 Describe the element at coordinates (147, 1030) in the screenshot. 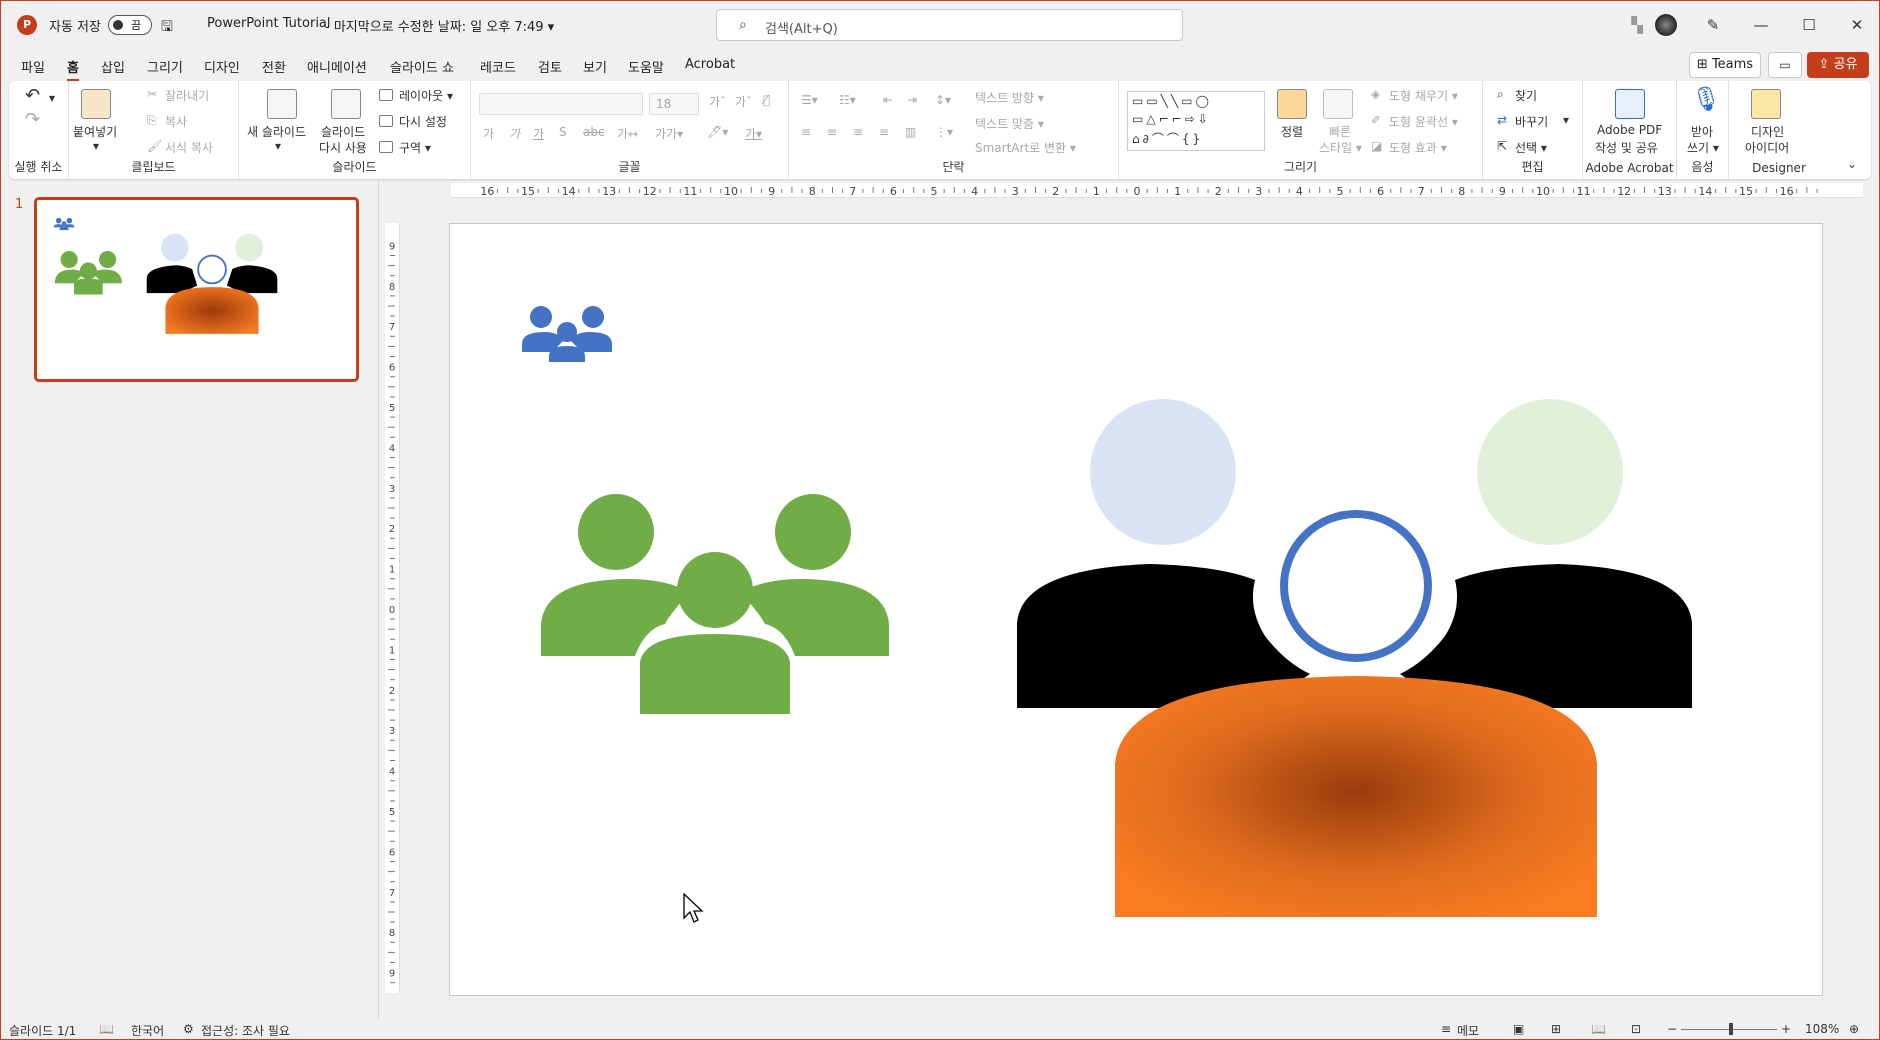

I see `language-label: 한국어` at that location.